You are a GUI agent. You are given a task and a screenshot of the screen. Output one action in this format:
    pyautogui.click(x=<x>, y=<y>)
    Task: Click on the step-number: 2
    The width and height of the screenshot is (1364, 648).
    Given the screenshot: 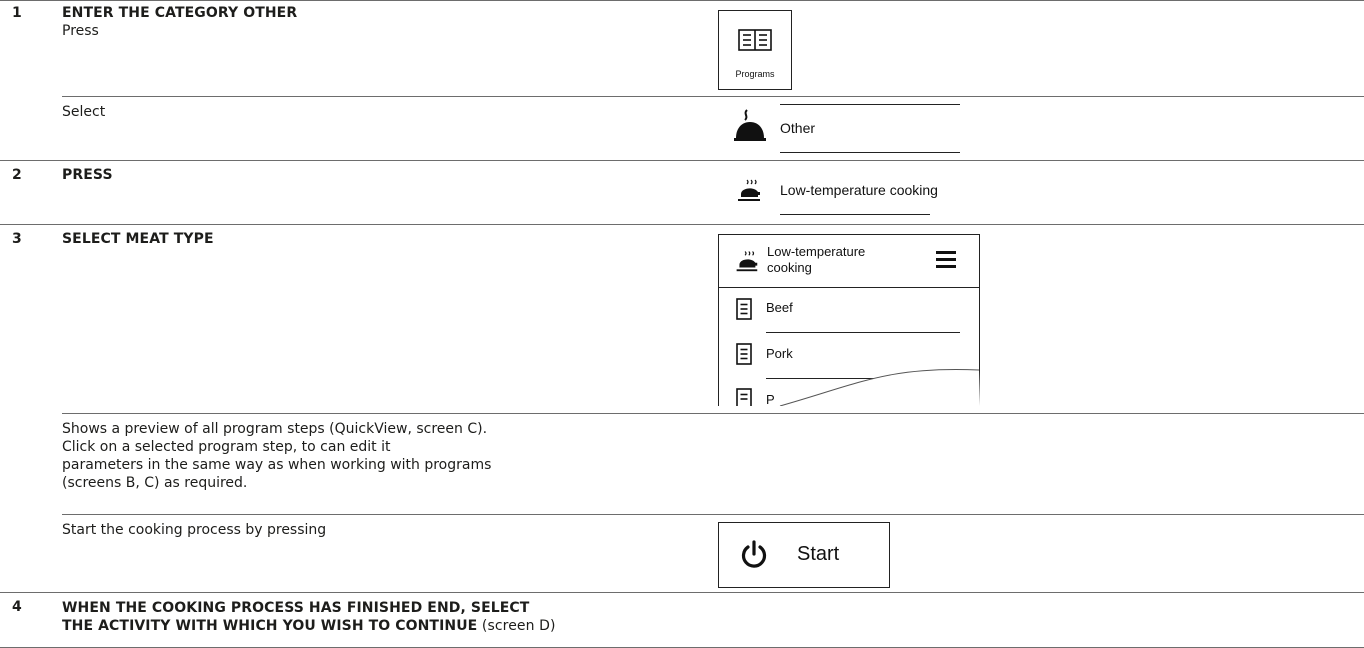 What is the action you would take?
    pyautogui.click(x=17, y=175)
    